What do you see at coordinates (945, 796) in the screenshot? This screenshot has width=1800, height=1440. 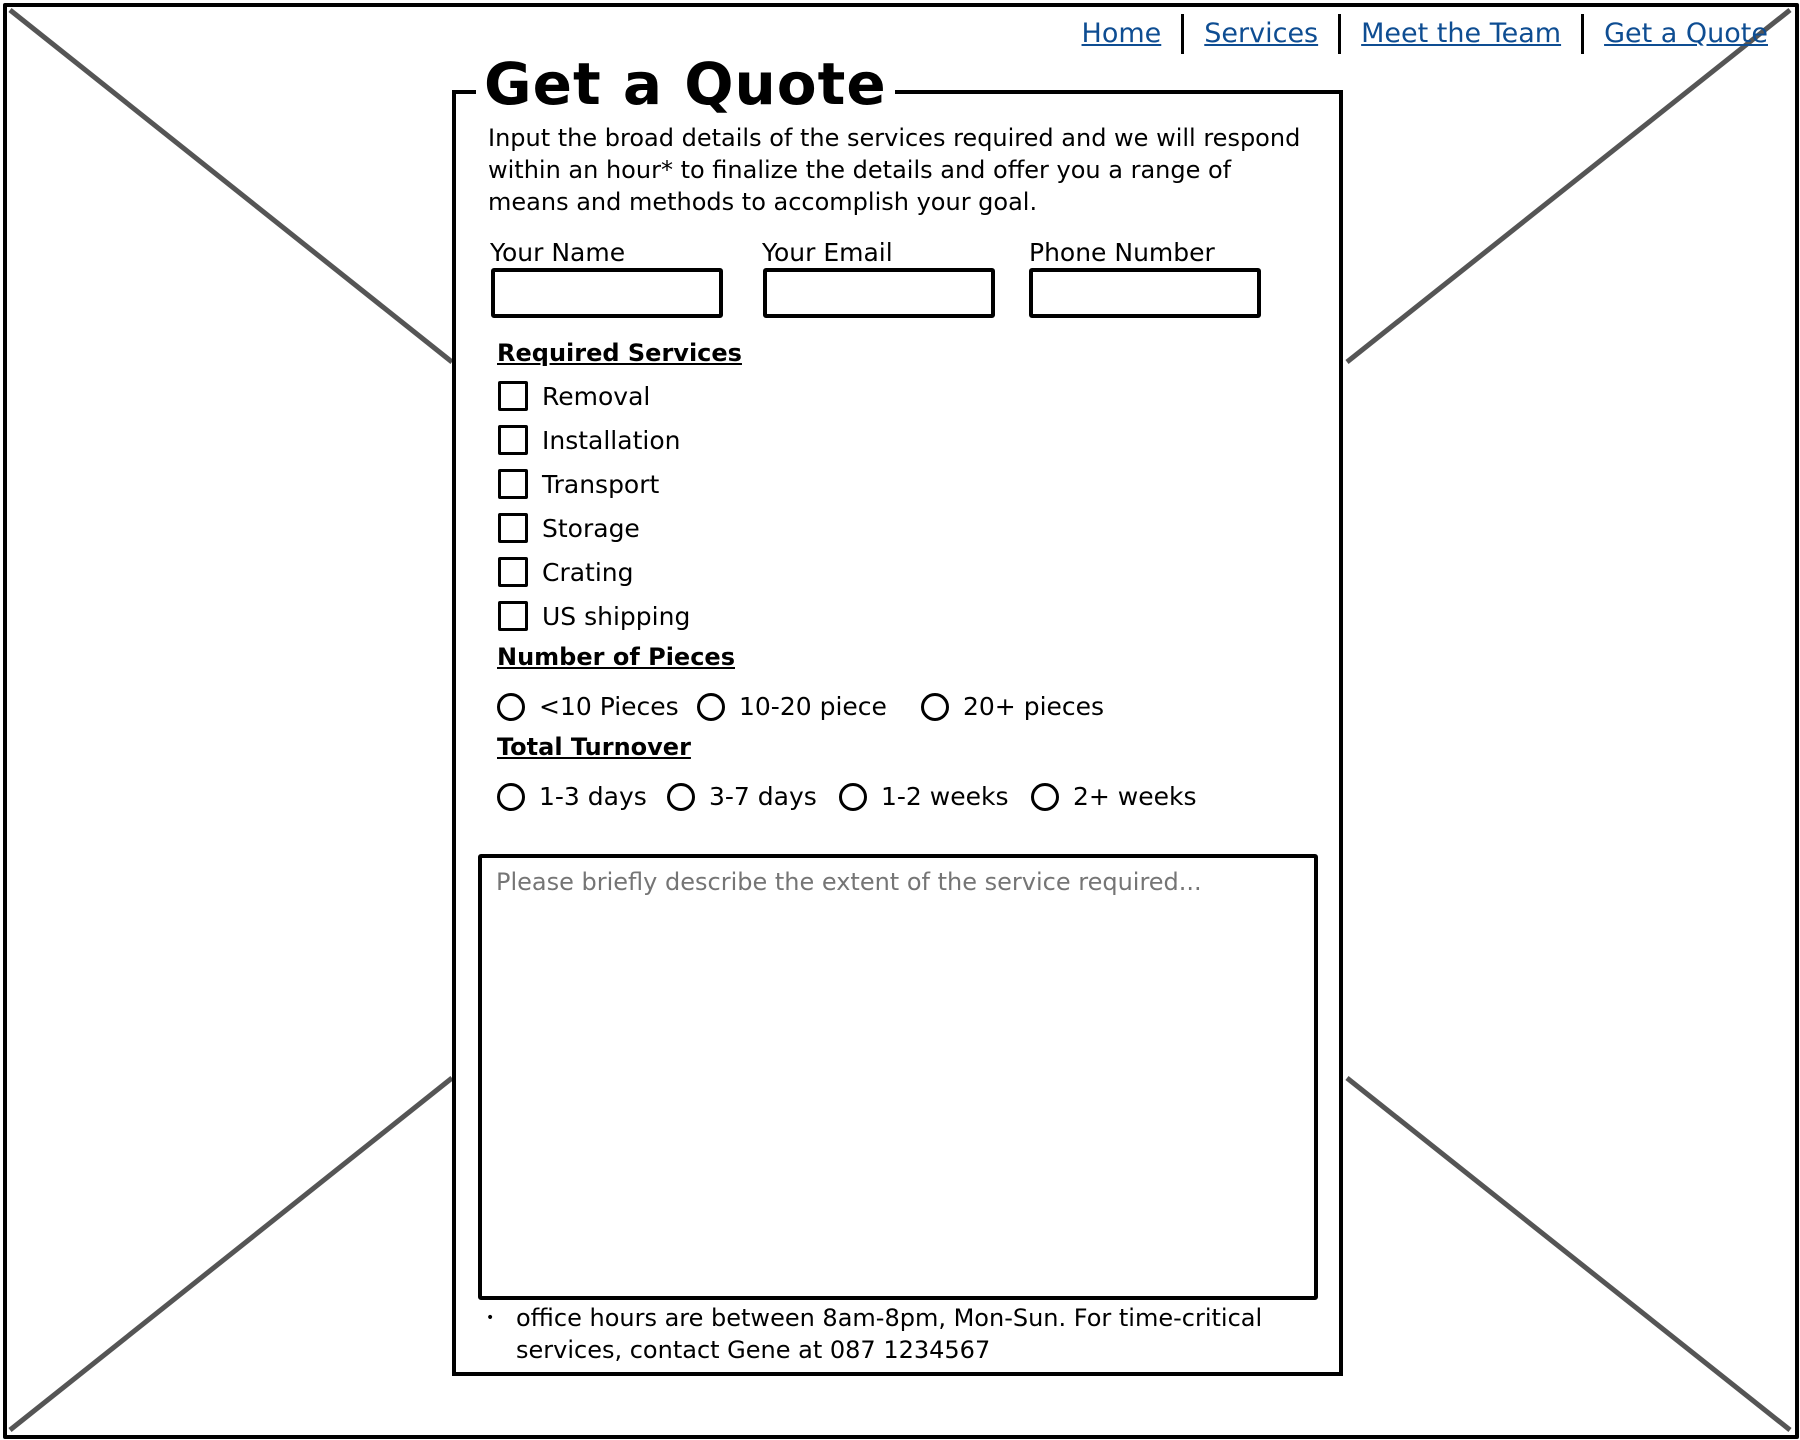 I see `turnover-option-label: 1-2 weeks` at bounding box center [945, 796].